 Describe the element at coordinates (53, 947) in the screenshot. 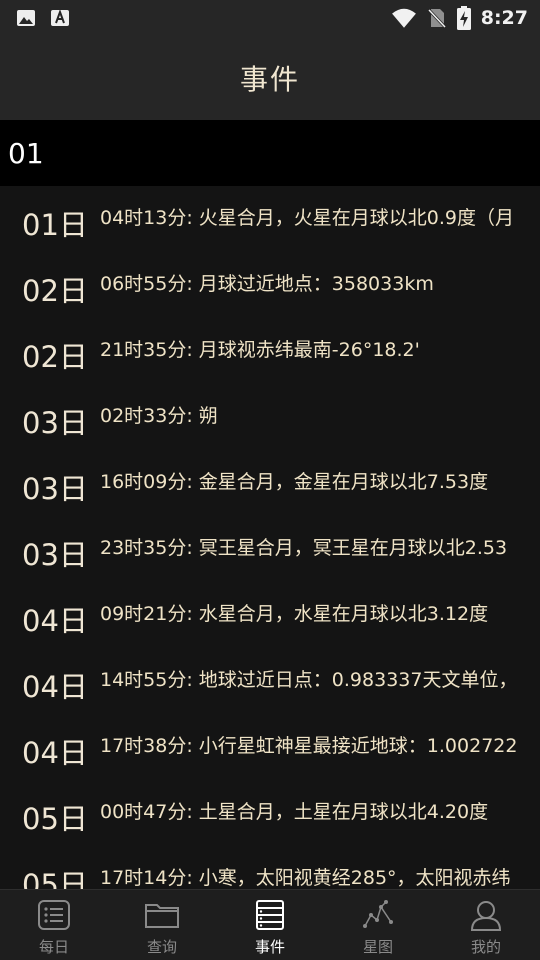

I see `nav-label: 每日` at that location.